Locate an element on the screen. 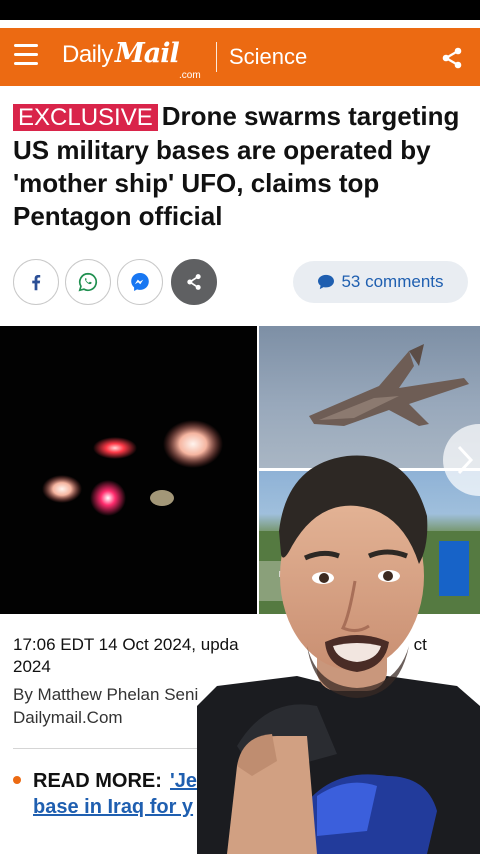 This screenshot has width=480, height=854. daily-mail-logo: Daily Mail .com is located at coordinates (131, 59).